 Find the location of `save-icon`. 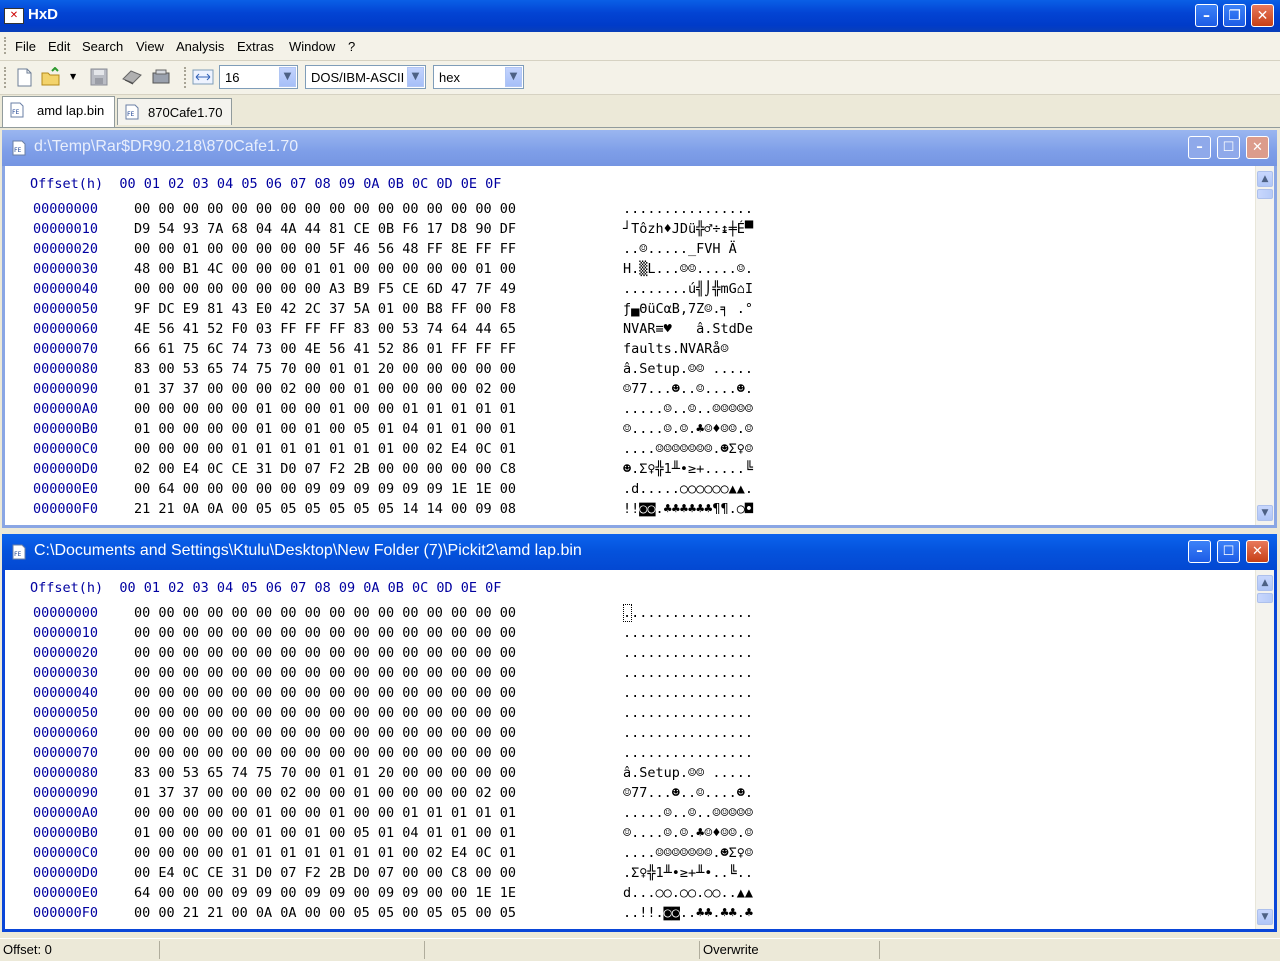

save-icon is located at coordinates (99, 77).